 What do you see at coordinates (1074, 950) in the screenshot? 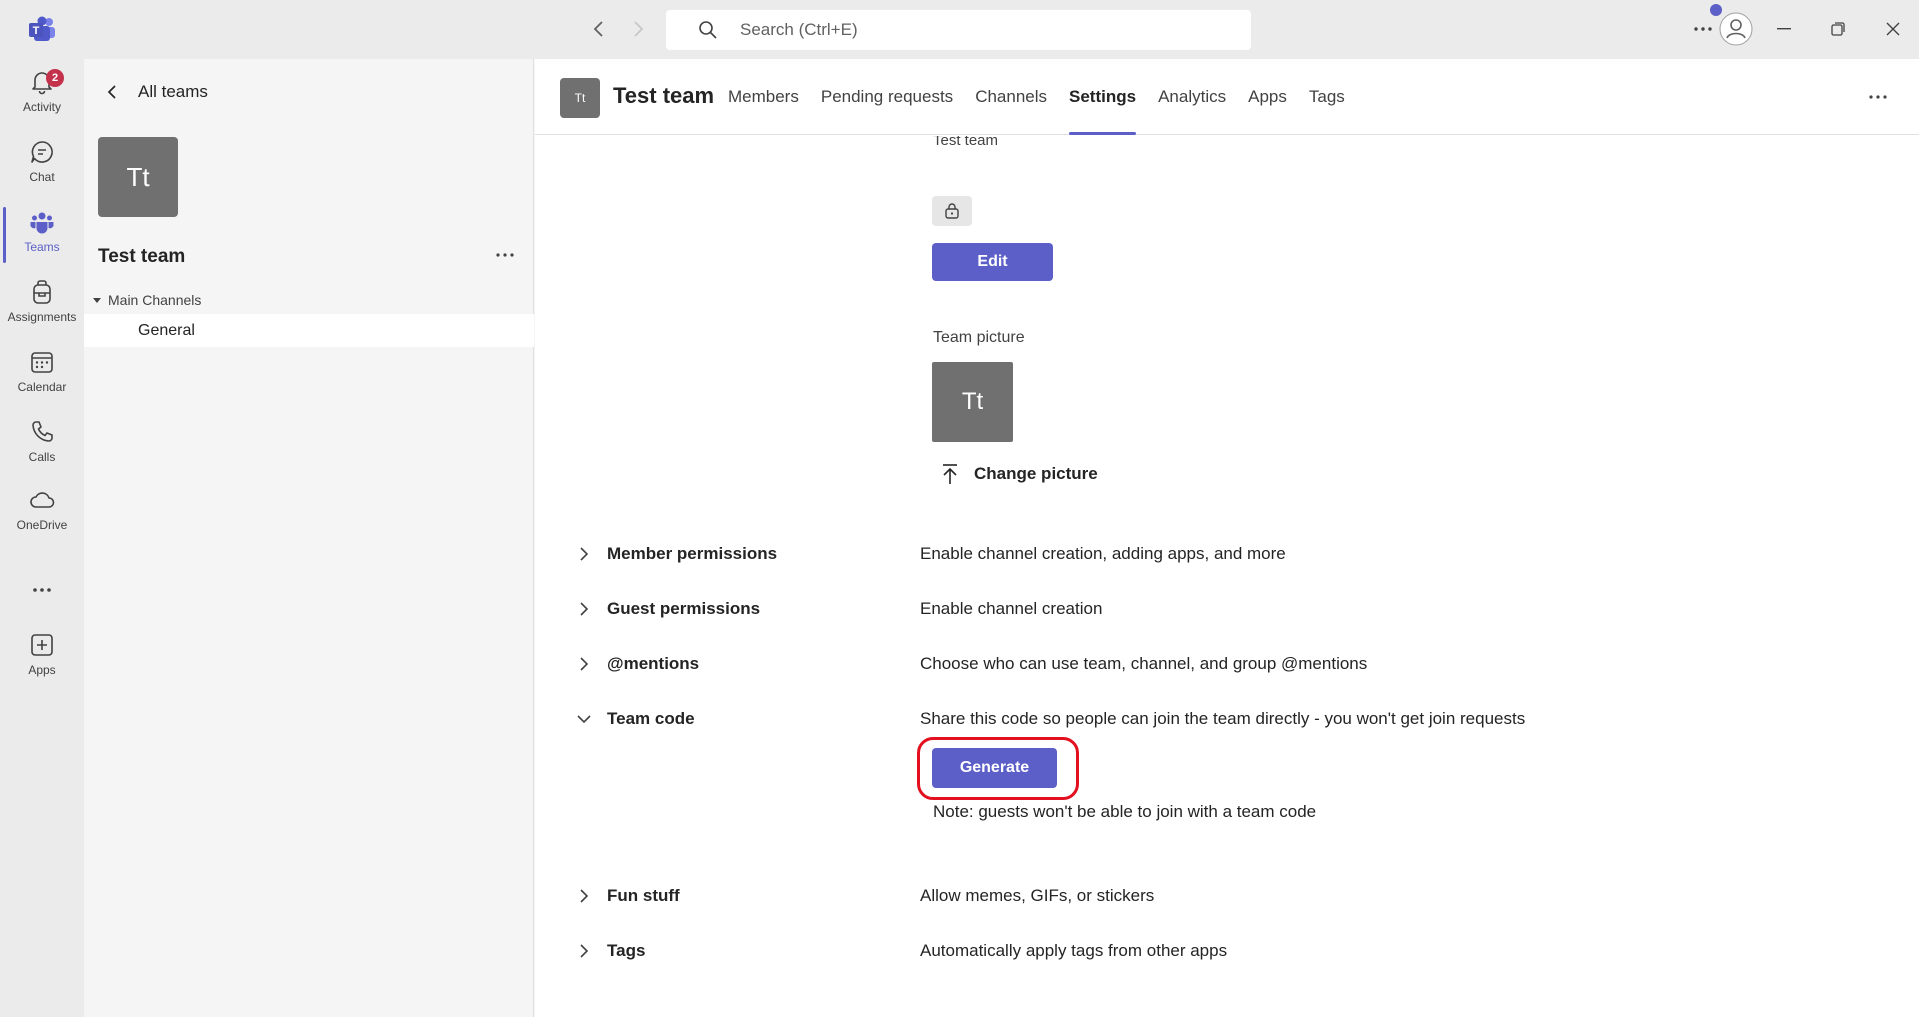
I see `setting-description: Automatically apply tags from other apps` at bounding box center [1074, 950].